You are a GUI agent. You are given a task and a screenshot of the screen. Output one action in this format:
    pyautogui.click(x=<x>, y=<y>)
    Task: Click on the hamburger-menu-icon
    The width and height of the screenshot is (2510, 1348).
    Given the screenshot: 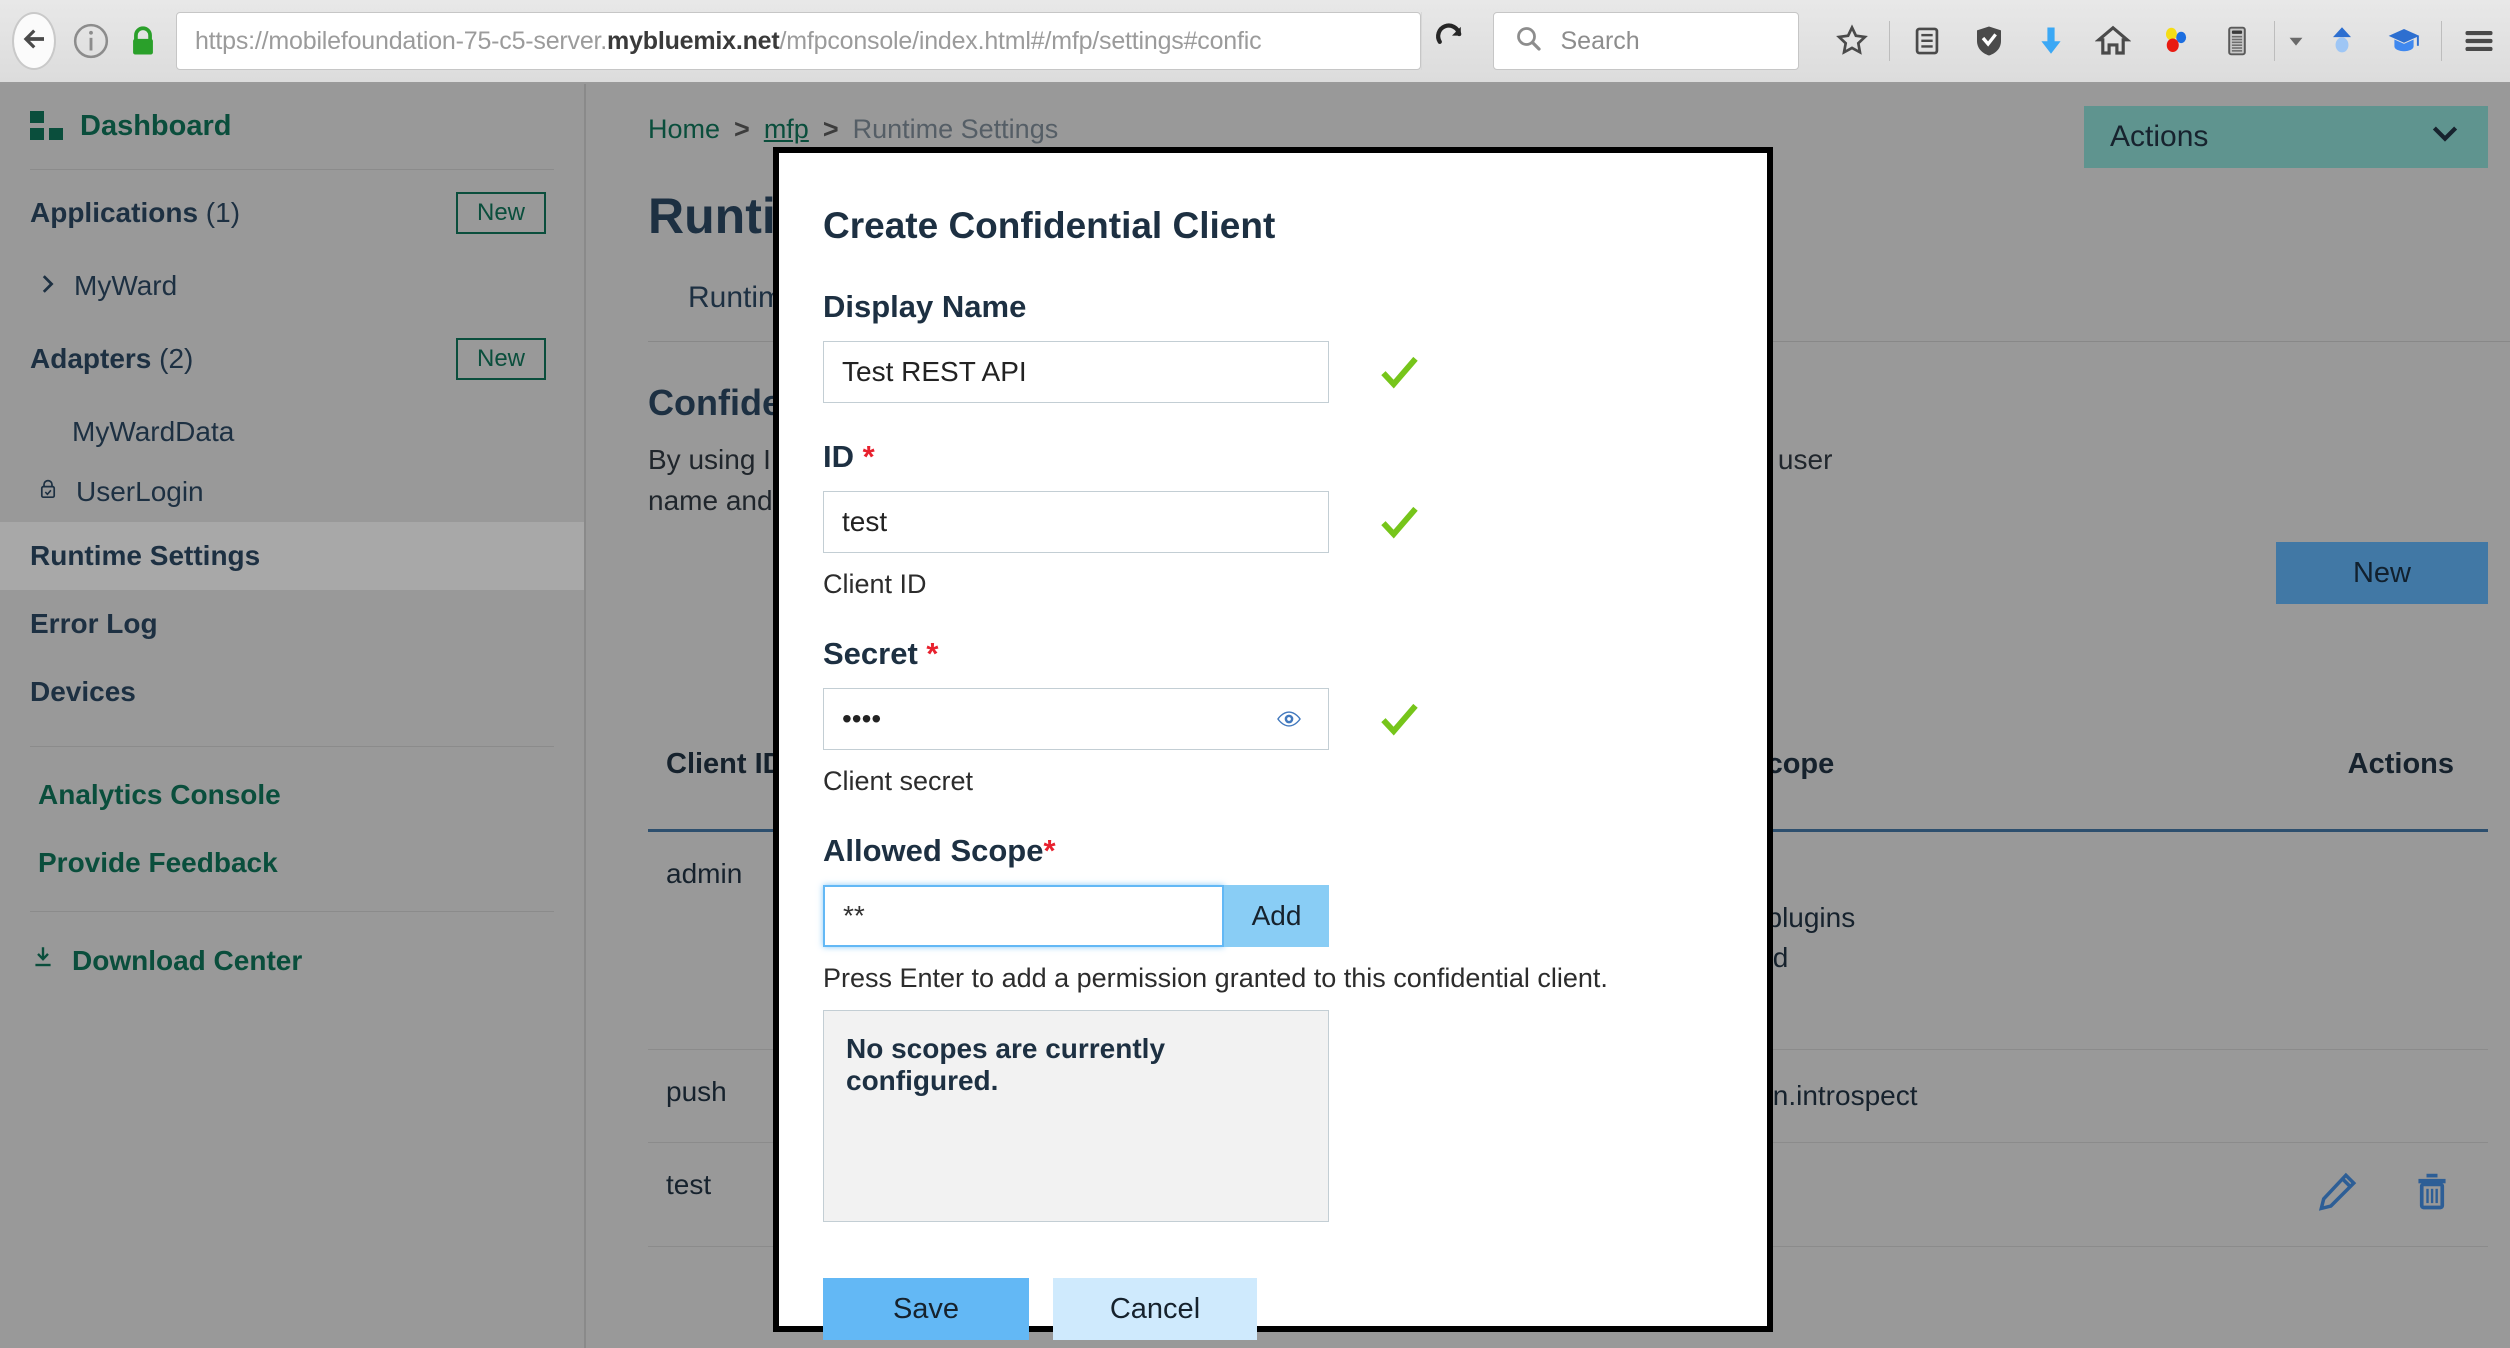 What is the action you would take?
    pyautogui.click(x=2479, y=41)
    